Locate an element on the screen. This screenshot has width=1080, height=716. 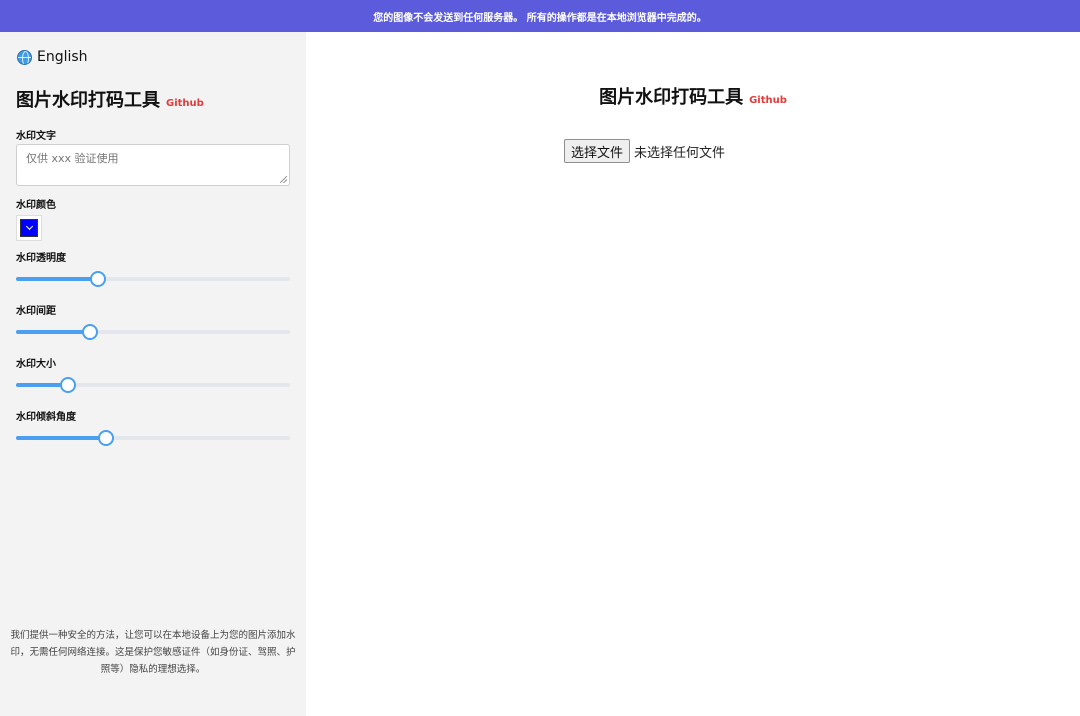
banner-text: 您的图像不会发送到任何服务器。 所有的操作都是在本地浏览器中完成的。 is located at coordinates (540, 18).